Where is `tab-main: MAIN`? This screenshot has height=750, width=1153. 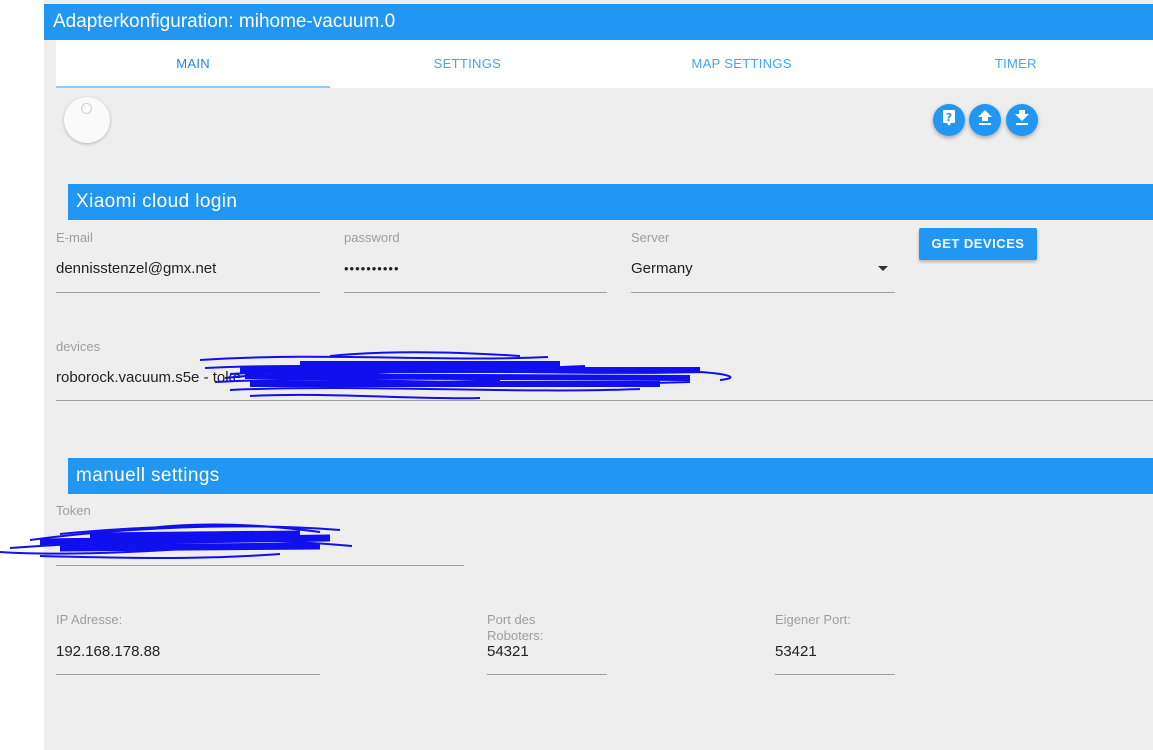 tab-main: MAIN is located at coordinates (193, 64).